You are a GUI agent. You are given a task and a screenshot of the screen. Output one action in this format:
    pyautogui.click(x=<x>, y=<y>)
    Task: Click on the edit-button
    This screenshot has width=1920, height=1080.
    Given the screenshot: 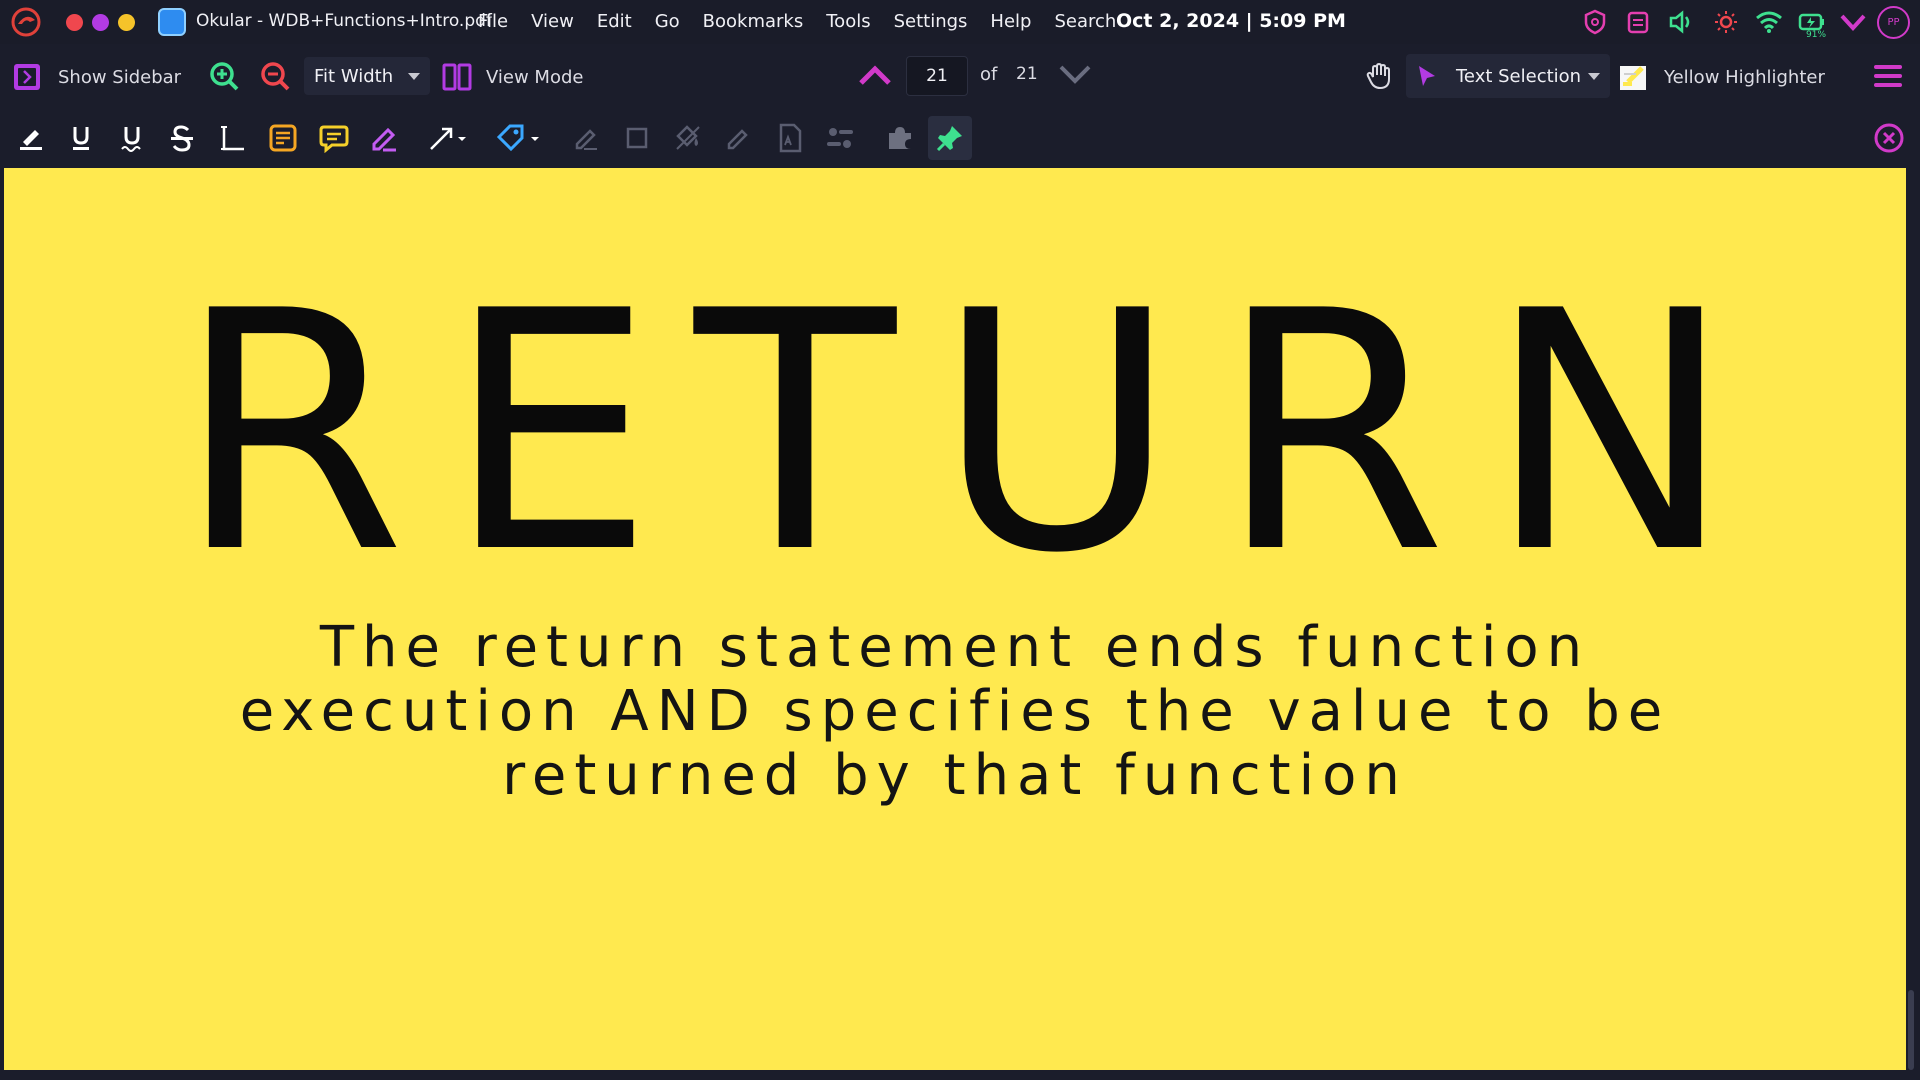 What is the action you would take?
    pyautogui.click(x=738, y=138)
    